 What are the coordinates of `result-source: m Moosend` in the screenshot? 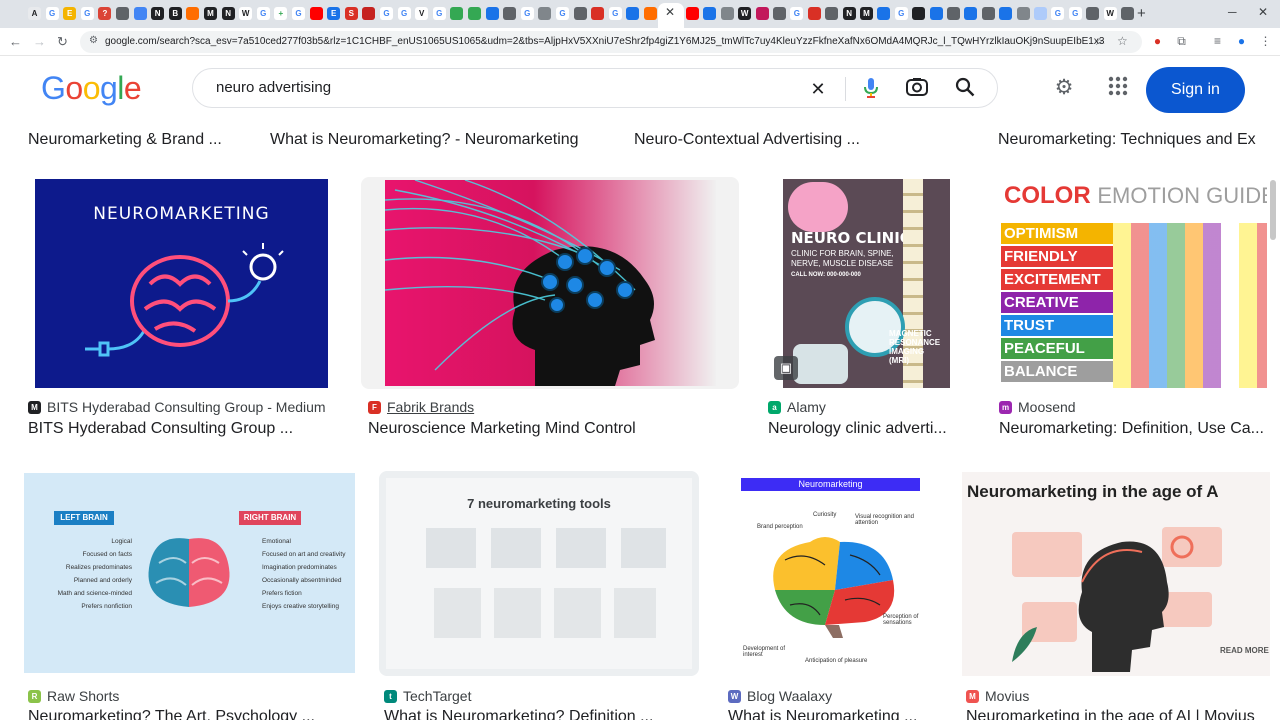 It's located at (1037, 407).